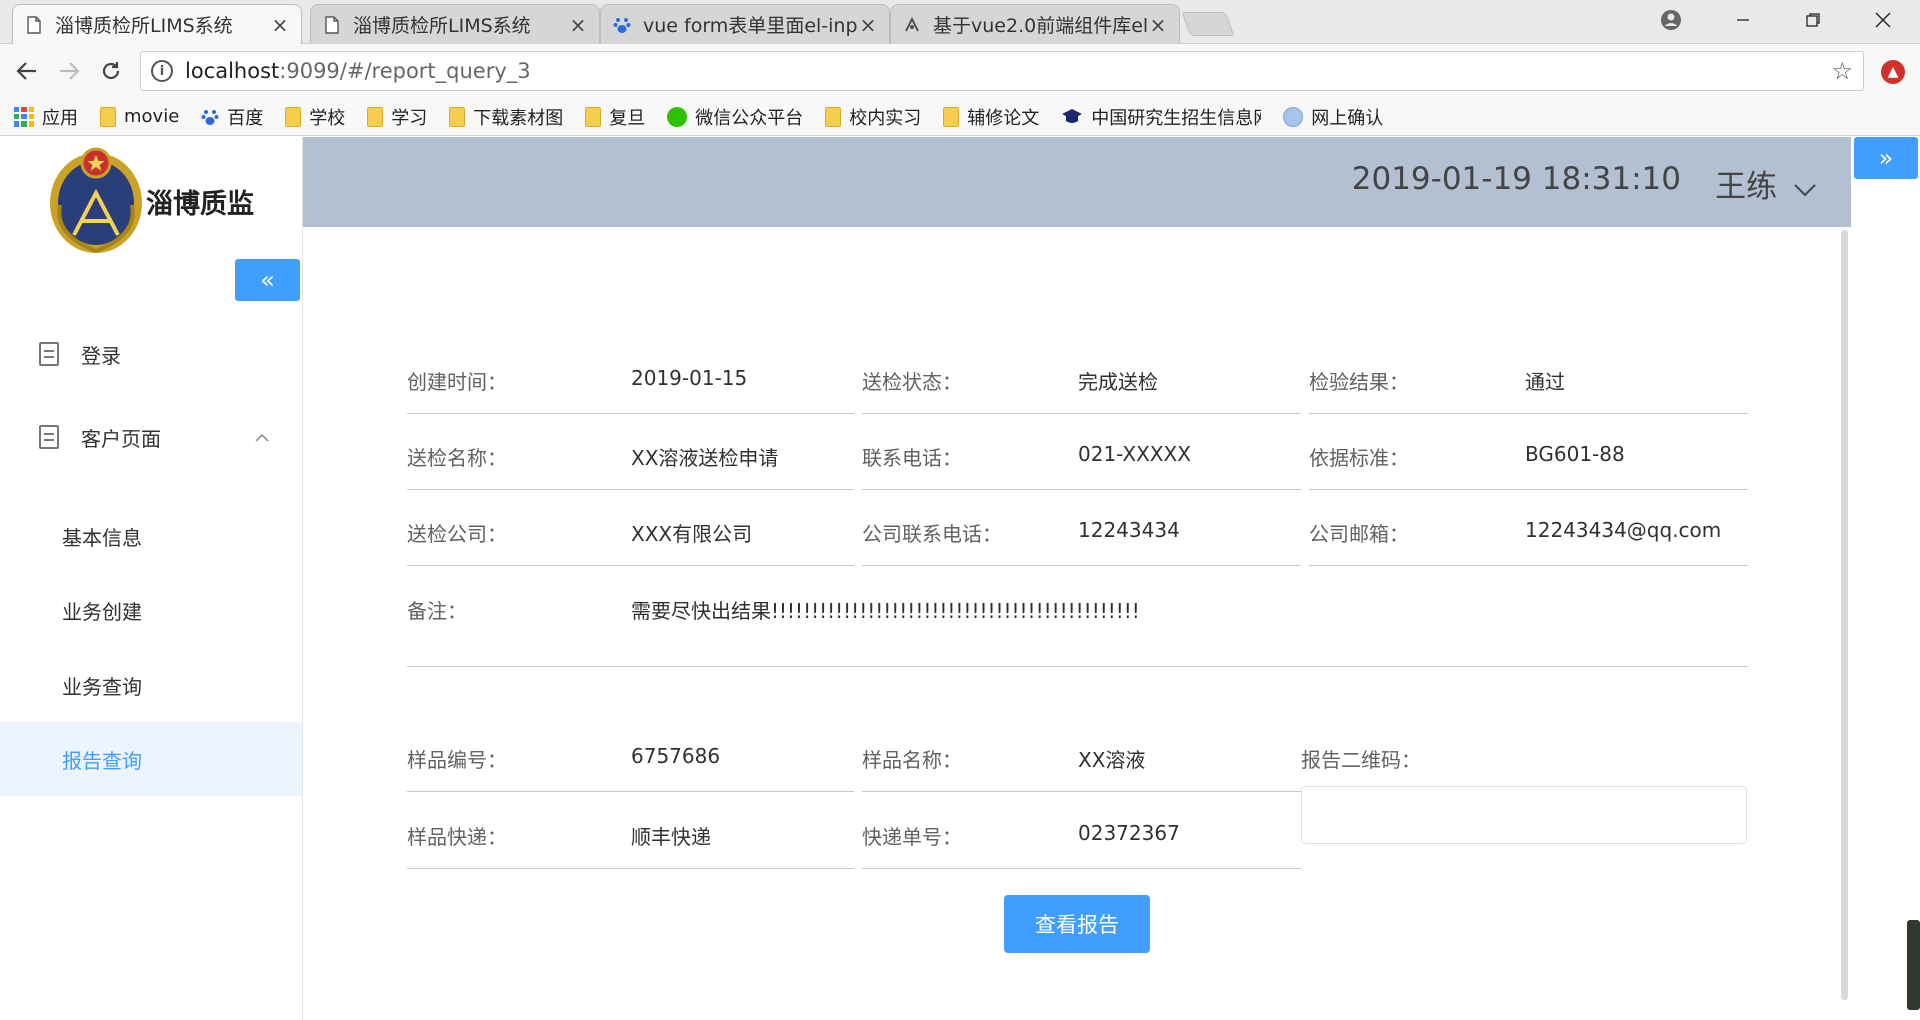  I want to click on menu-item-customer-page: 客户页面, so click(151, 437).